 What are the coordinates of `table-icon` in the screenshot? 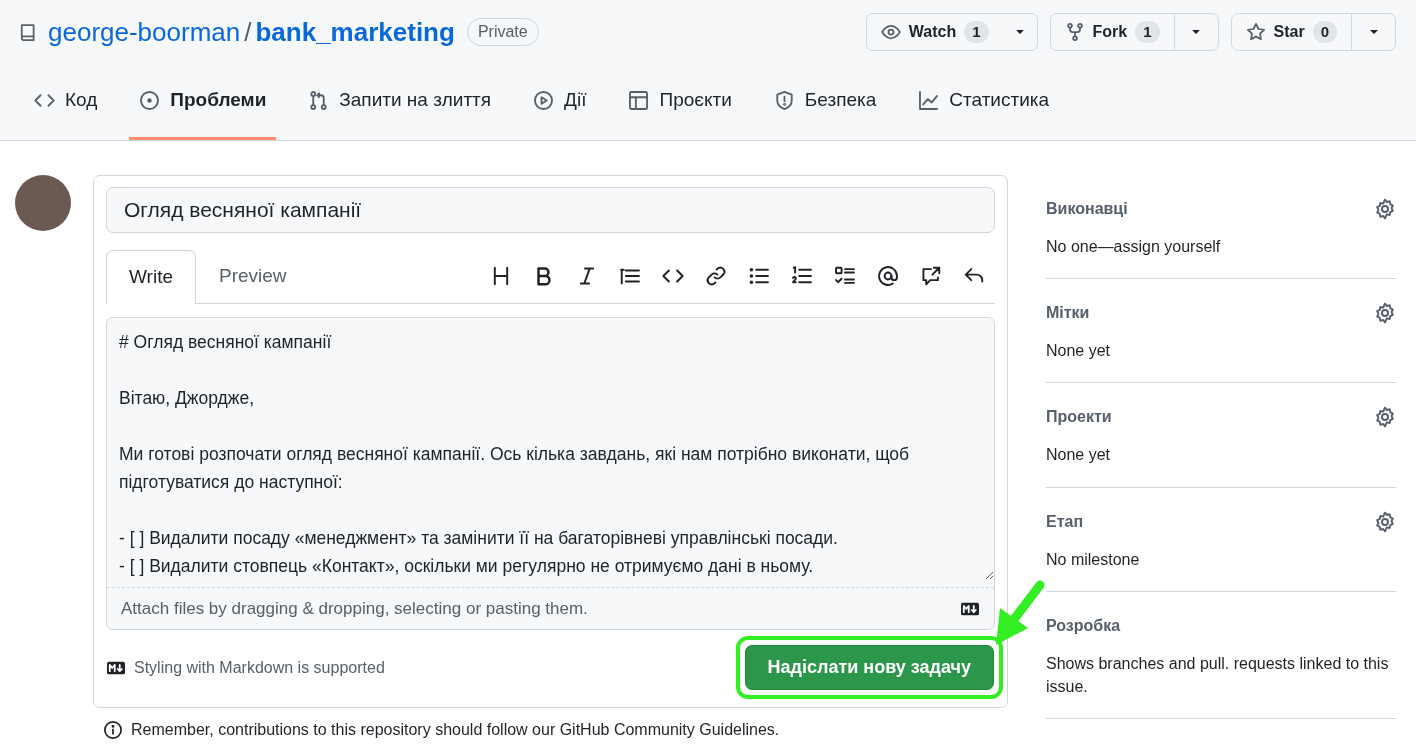 It's located at (639, 100).